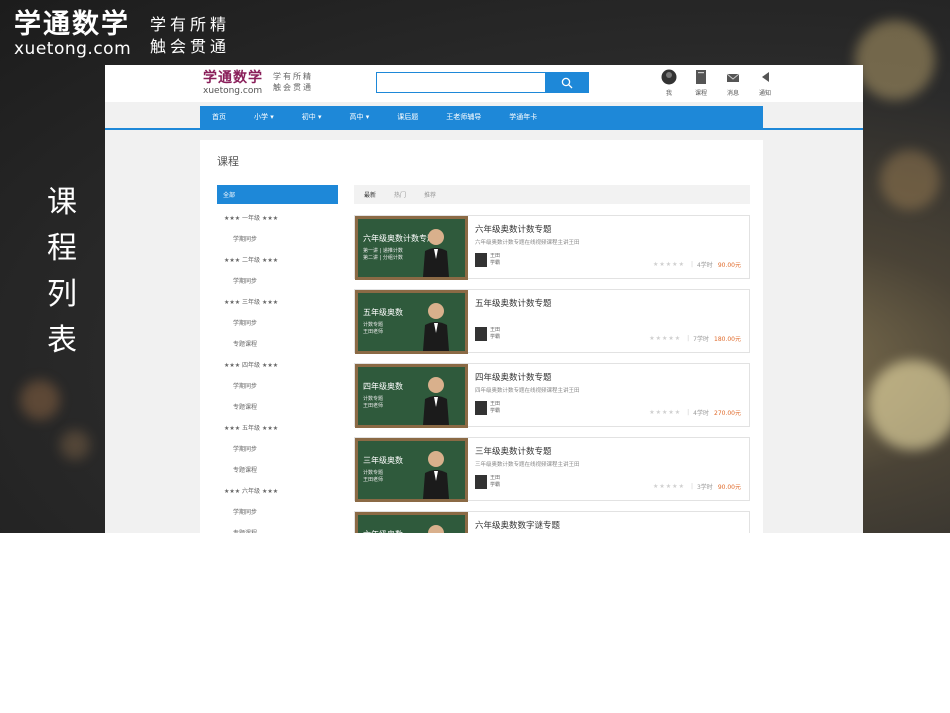  I want to click on site-logo: 学通数学 xuetong.com, so click(233, 83).